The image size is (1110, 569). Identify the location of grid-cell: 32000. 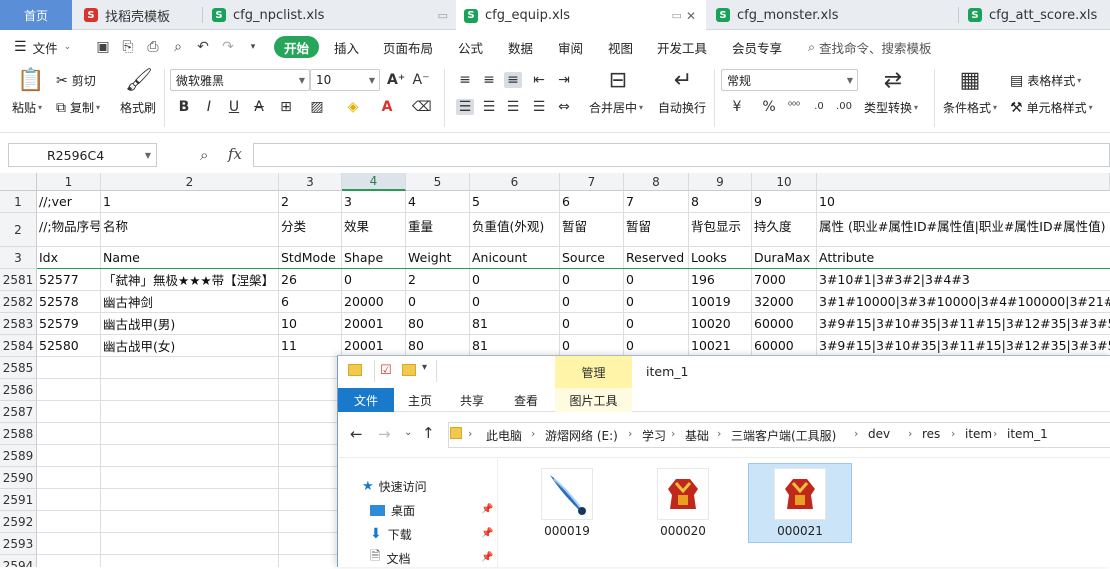
(784, 302).